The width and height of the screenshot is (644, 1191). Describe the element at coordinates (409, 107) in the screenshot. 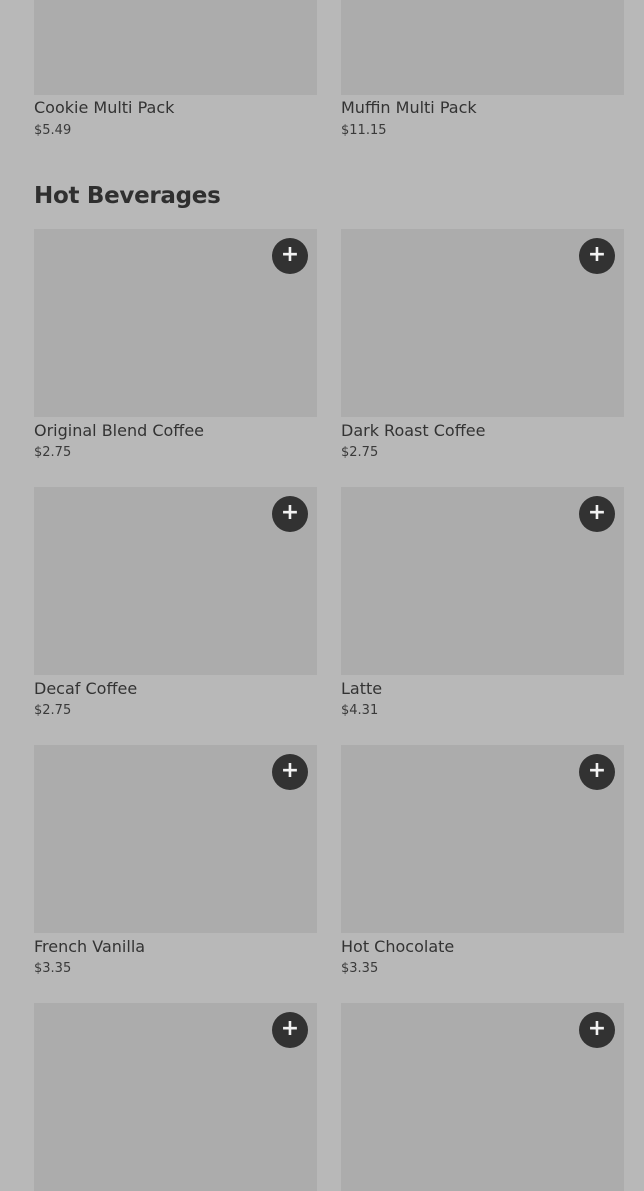

I see `item-name: Muffin Multi Pack` at that location.